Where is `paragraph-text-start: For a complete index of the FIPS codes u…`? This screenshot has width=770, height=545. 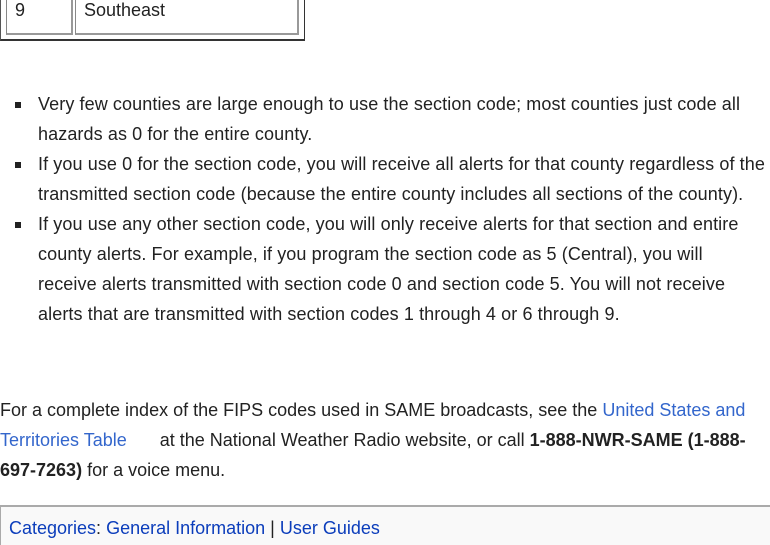 paragraph-text-start: For a complete index of the FIPS codes u… is located at coordinates (301, 410).